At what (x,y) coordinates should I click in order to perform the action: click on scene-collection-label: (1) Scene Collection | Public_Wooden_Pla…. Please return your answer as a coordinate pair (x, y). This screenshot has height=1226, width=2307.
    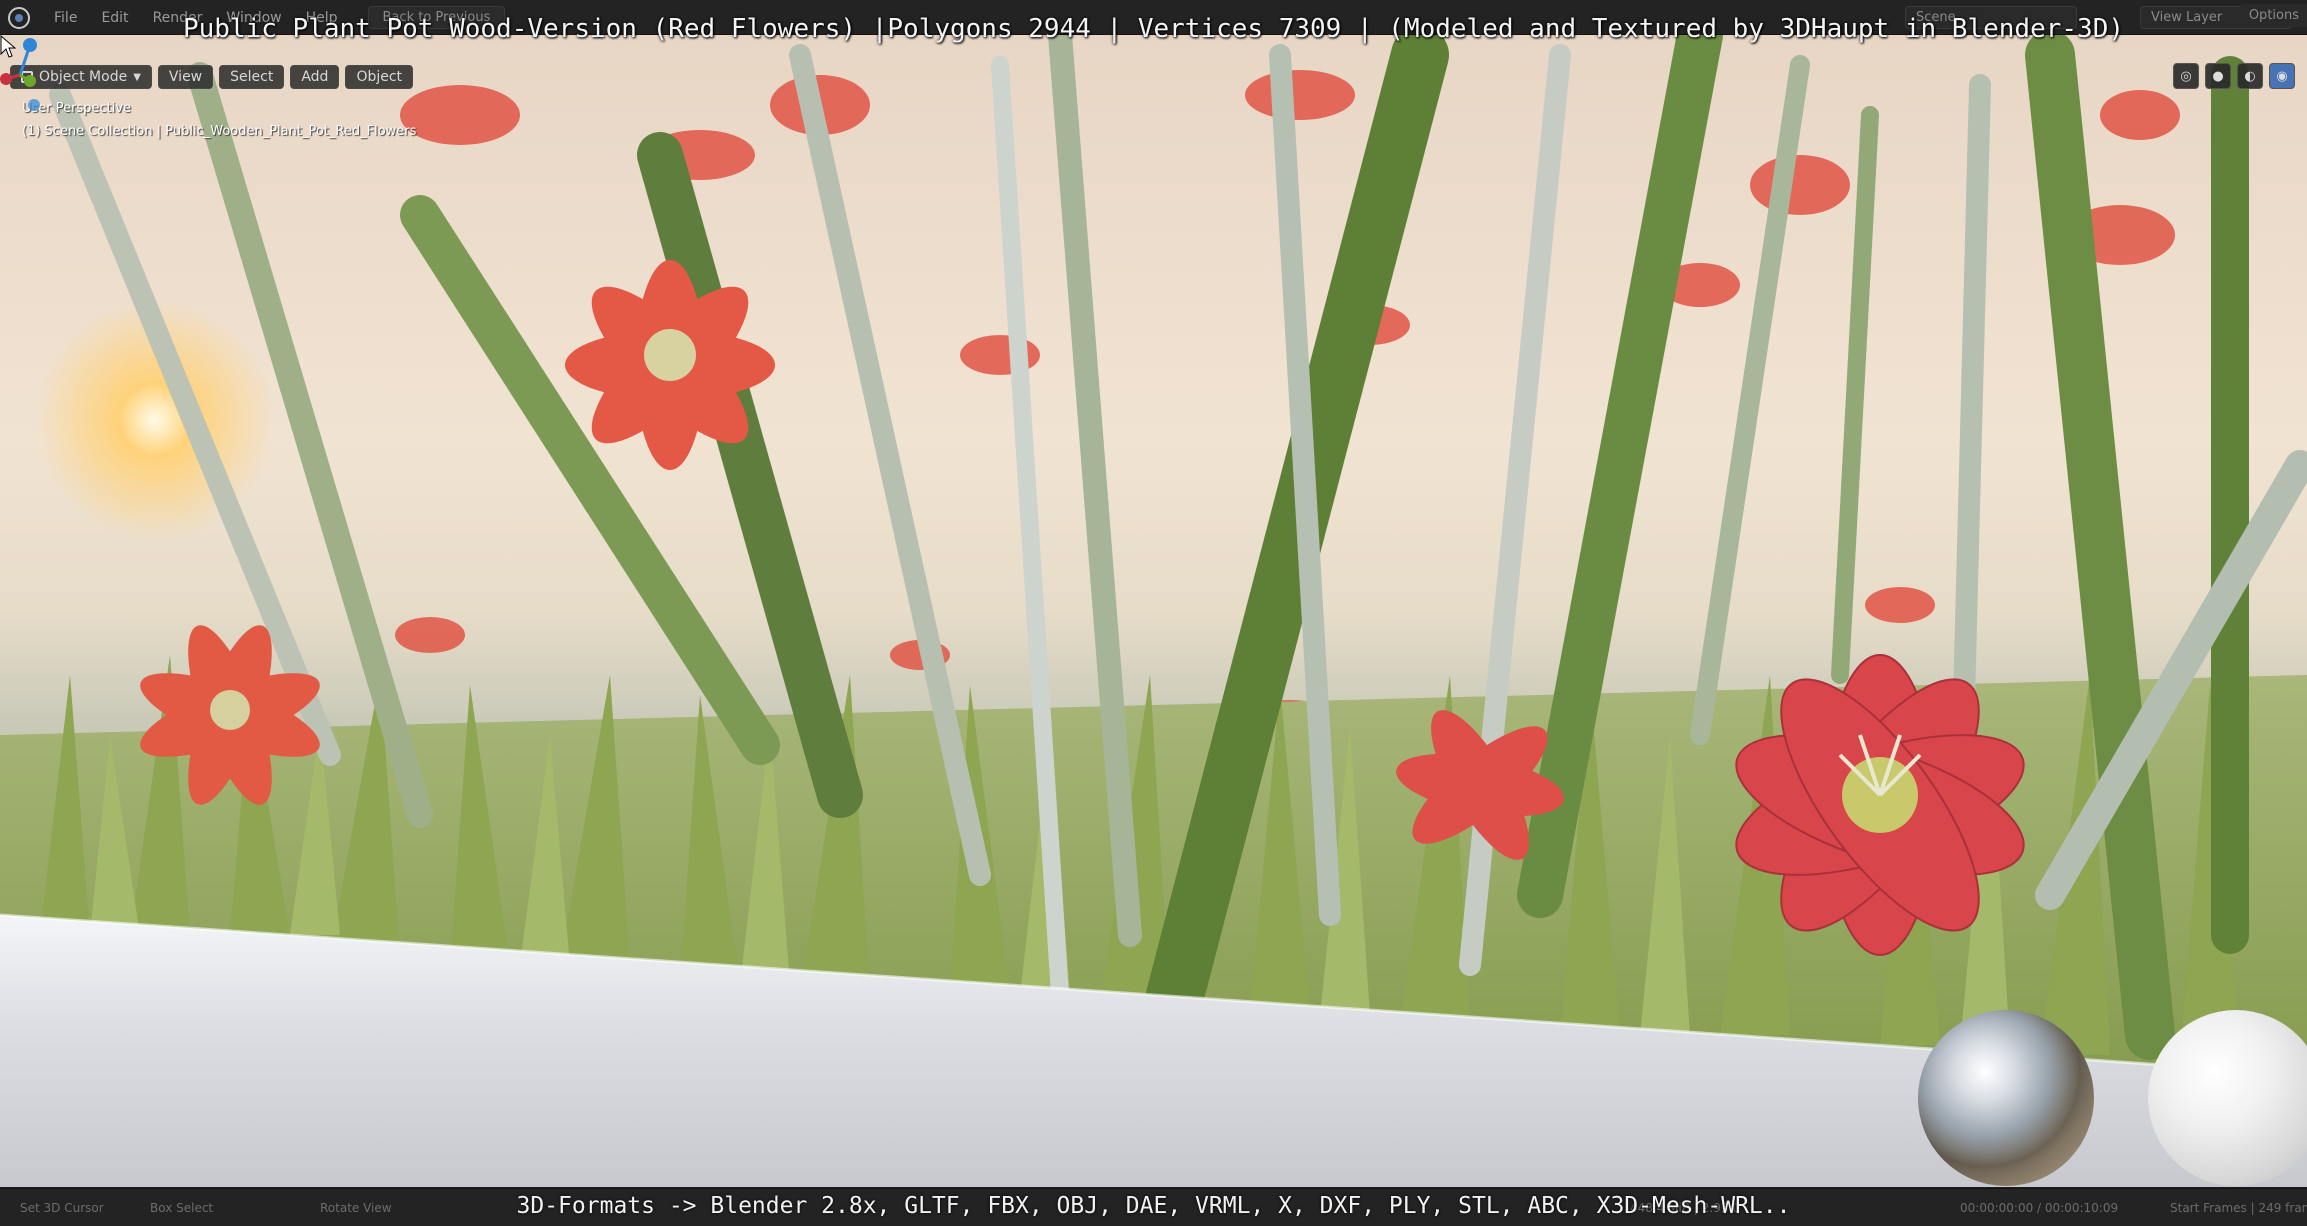
    Looking at the image, I should click on (219, 131).